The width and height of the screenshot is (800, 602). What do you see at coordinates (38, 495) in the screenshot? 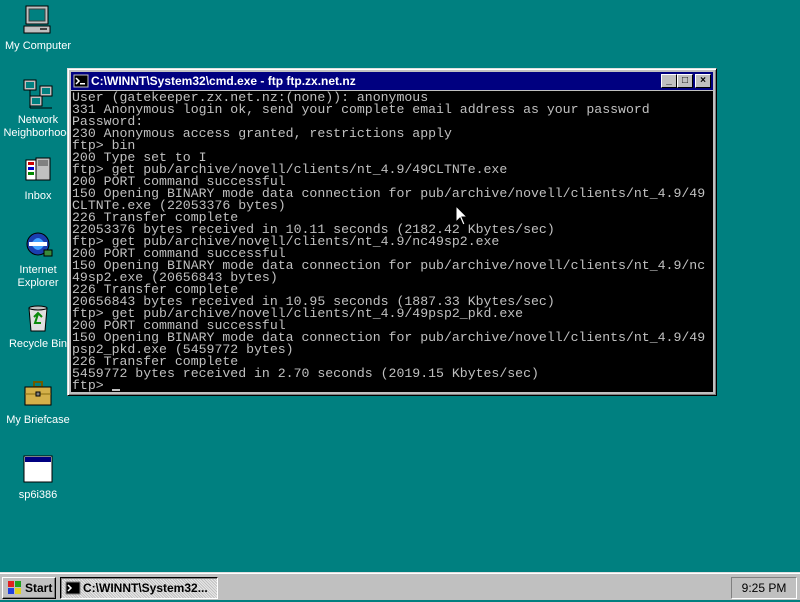
I see `desktop-icon-label: sp6i386` at bounding box center [38, 495].